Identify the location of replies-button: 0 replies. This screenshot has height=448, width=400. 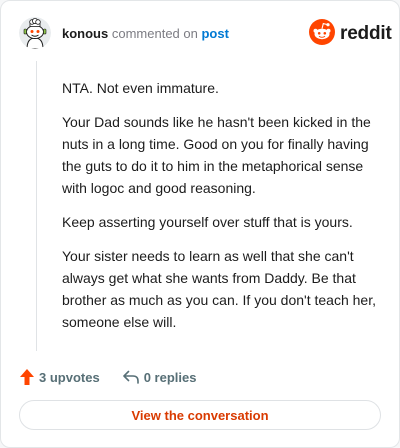
(159, 377).